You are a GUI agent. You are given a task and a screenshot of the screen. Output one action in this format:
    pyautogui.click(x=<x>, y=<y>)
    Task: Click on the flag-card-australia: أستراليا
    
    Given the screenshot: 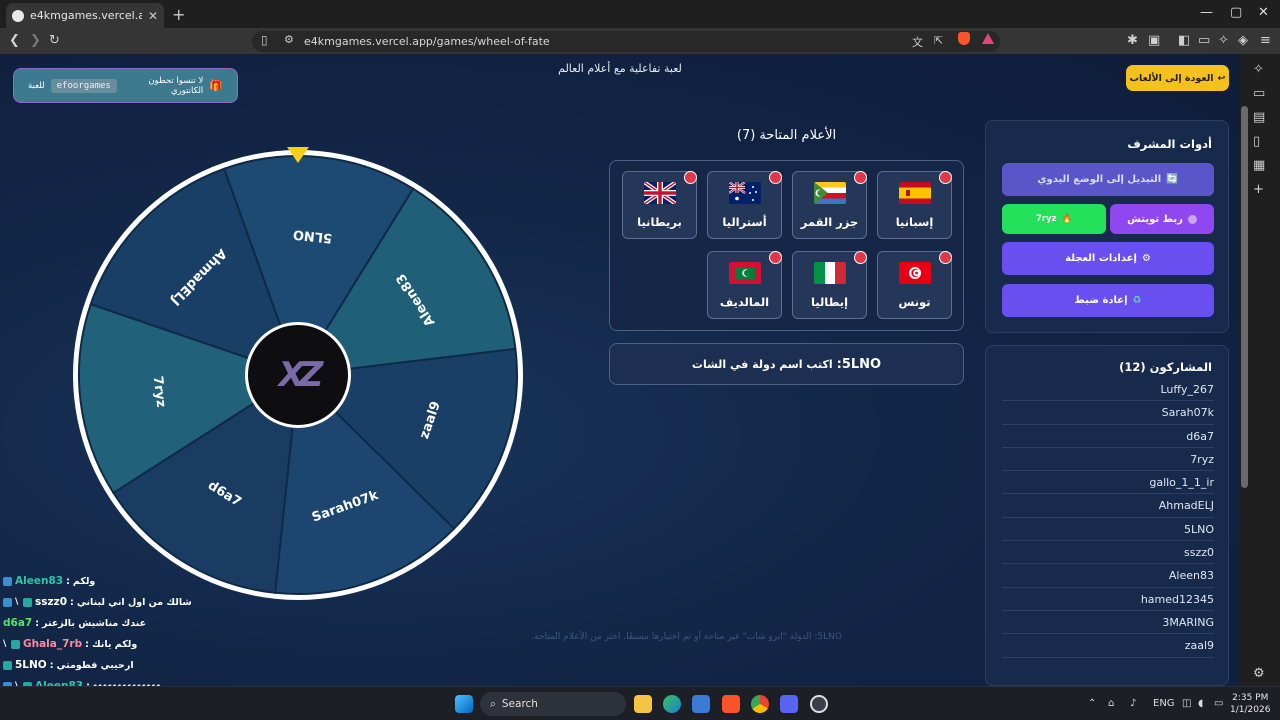 What is the action you would take?
    pyautogui.click(x=744, y=205)
    